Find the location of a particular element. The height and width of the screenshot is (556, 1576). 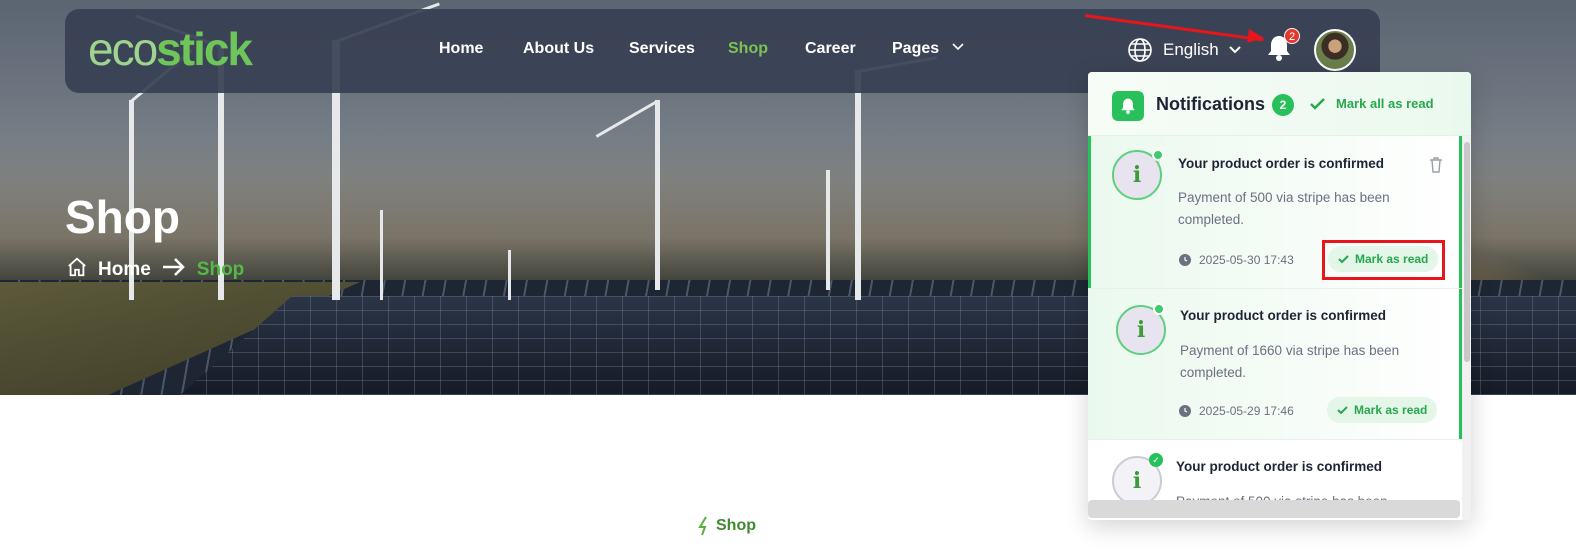

horizontal-scrollbar is located at coordinates (1274, 509).